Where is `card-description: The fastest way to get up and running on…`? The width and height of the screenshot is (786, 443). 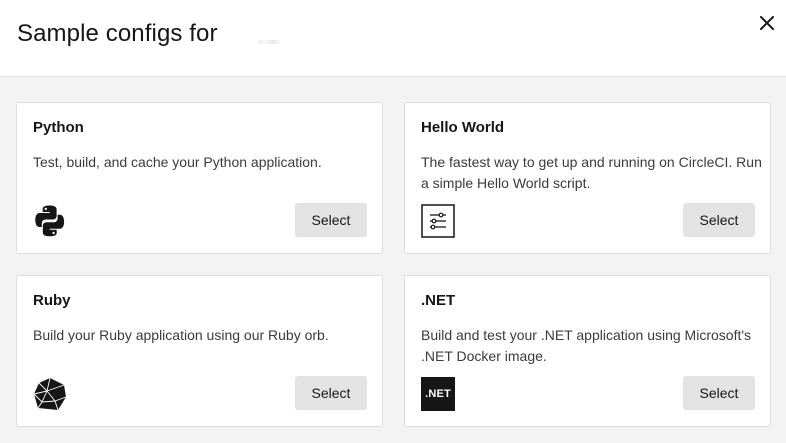 card-description: The fastest way to get up and running on… is located at coordinates (591, 172).